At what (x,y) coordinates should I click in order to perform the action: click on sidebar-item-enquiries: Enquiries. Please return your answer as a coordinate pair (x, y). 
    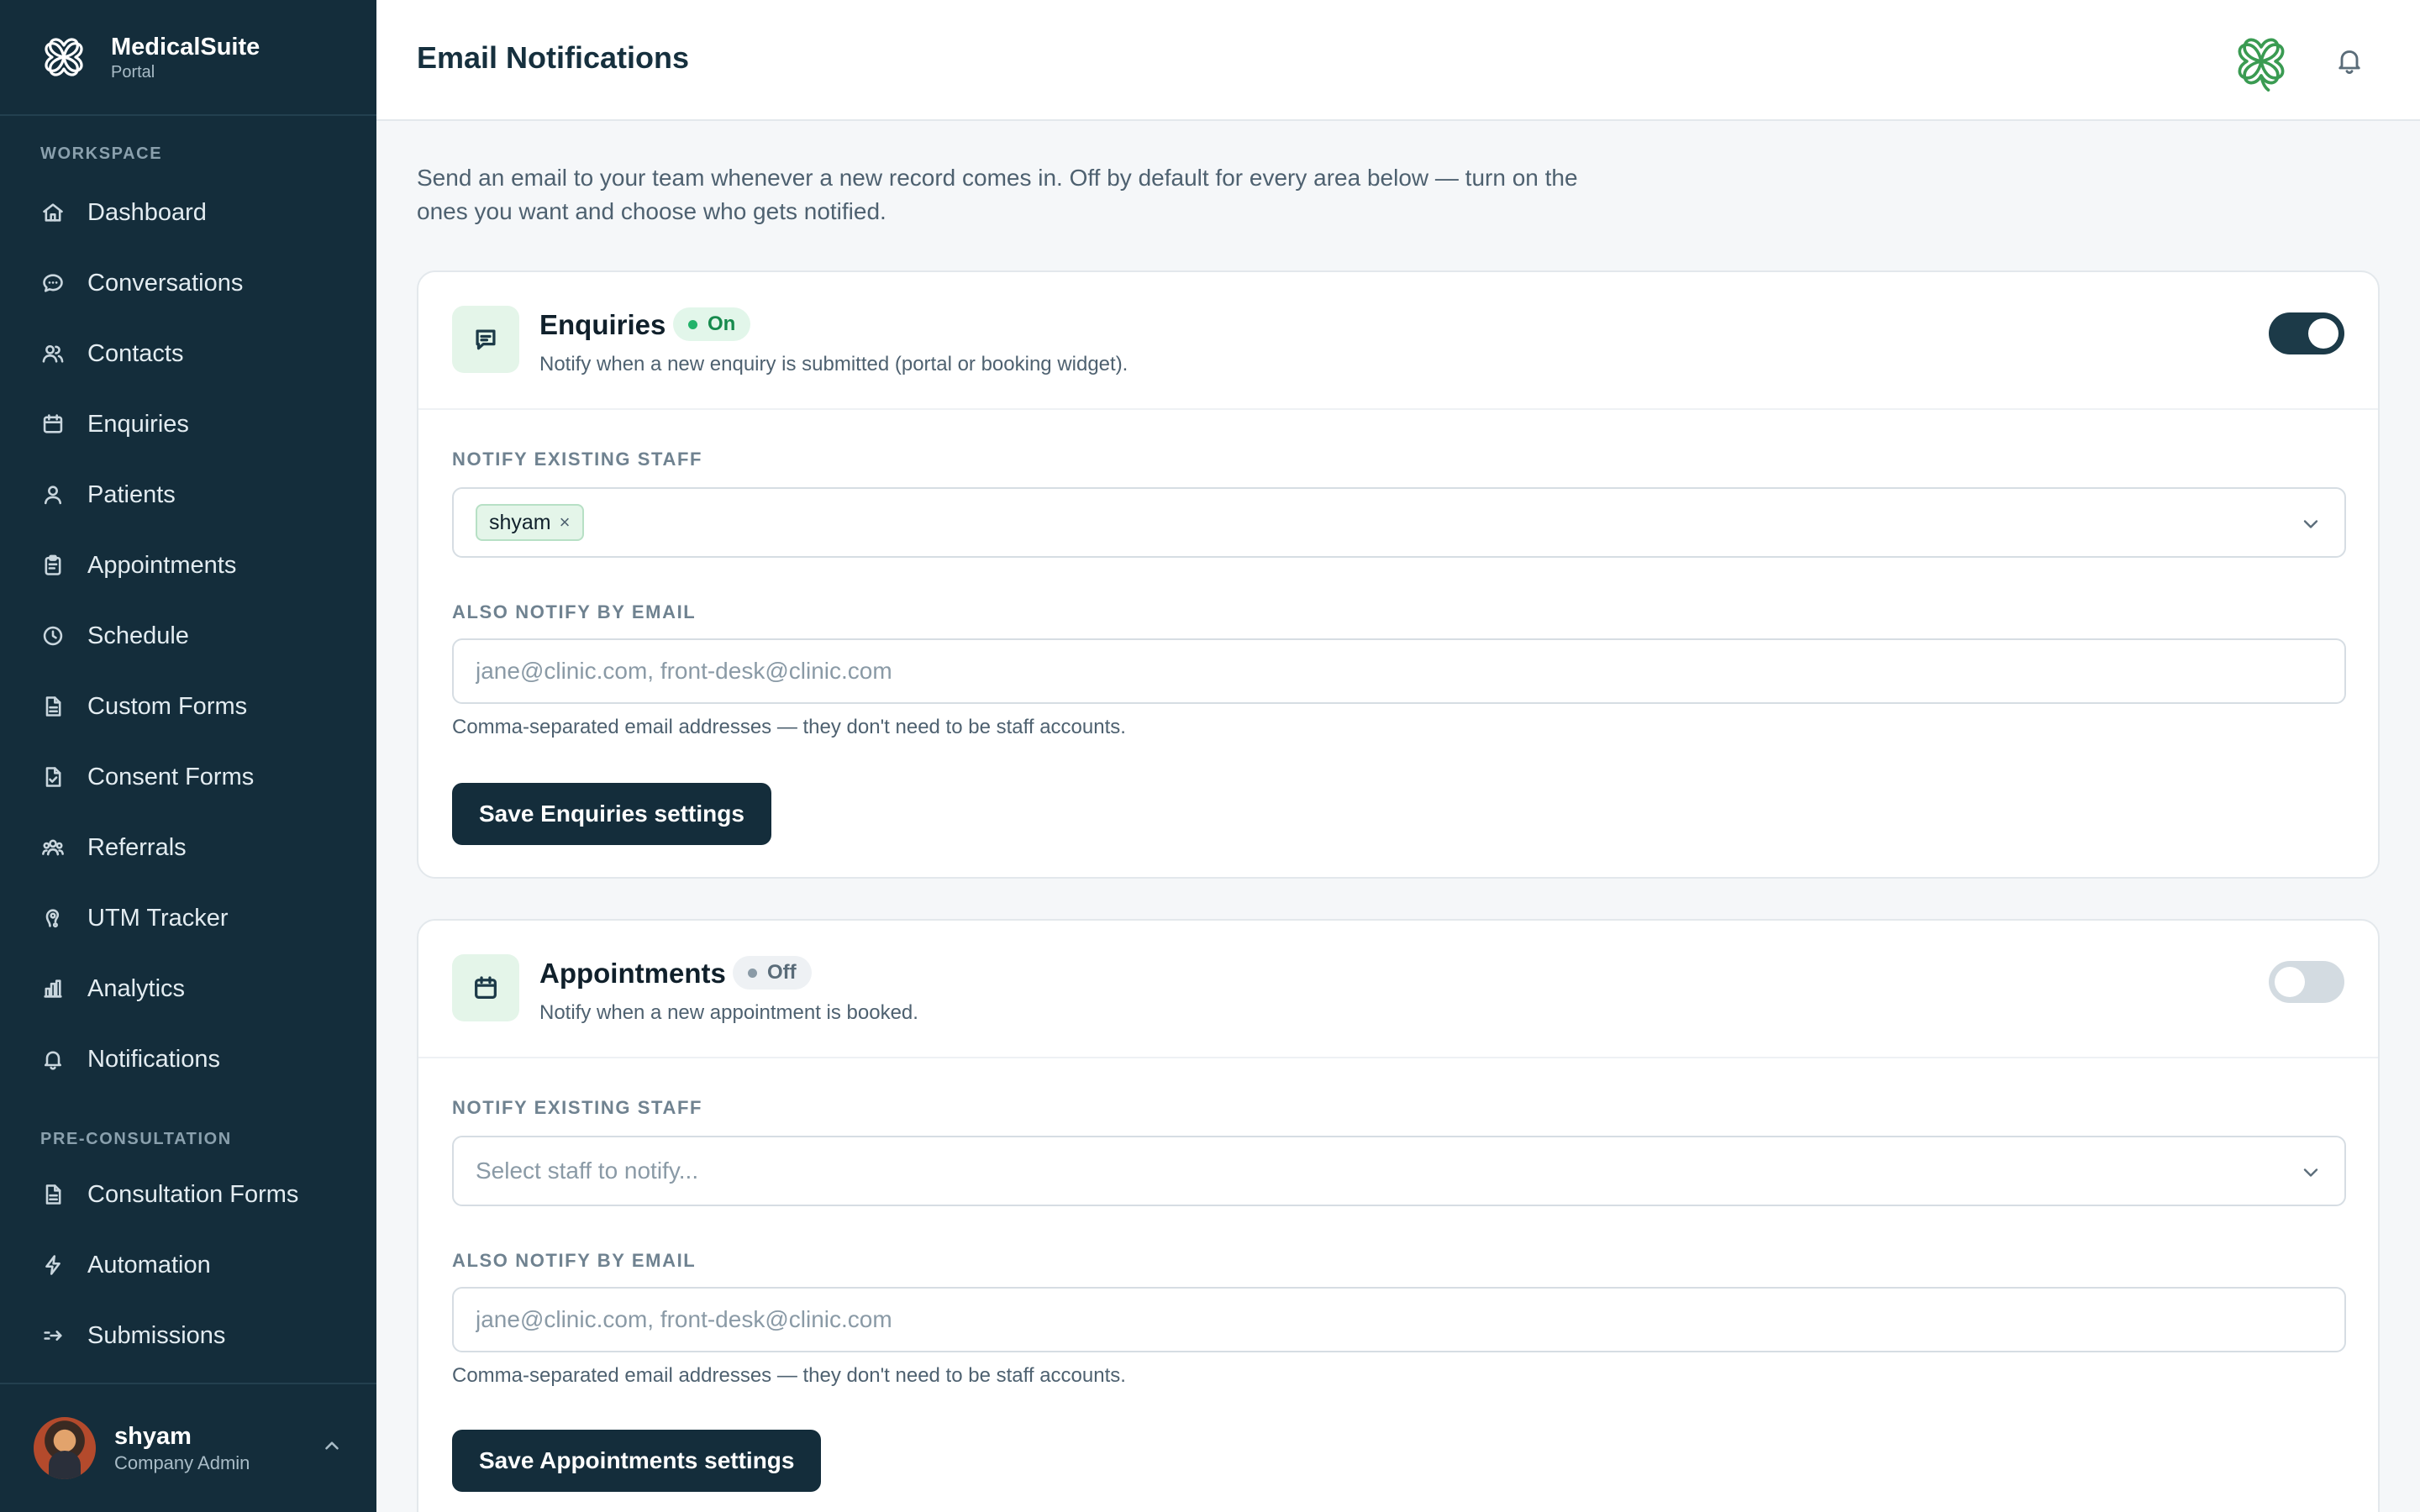
    Looking at the image, I should click on (188, 424).